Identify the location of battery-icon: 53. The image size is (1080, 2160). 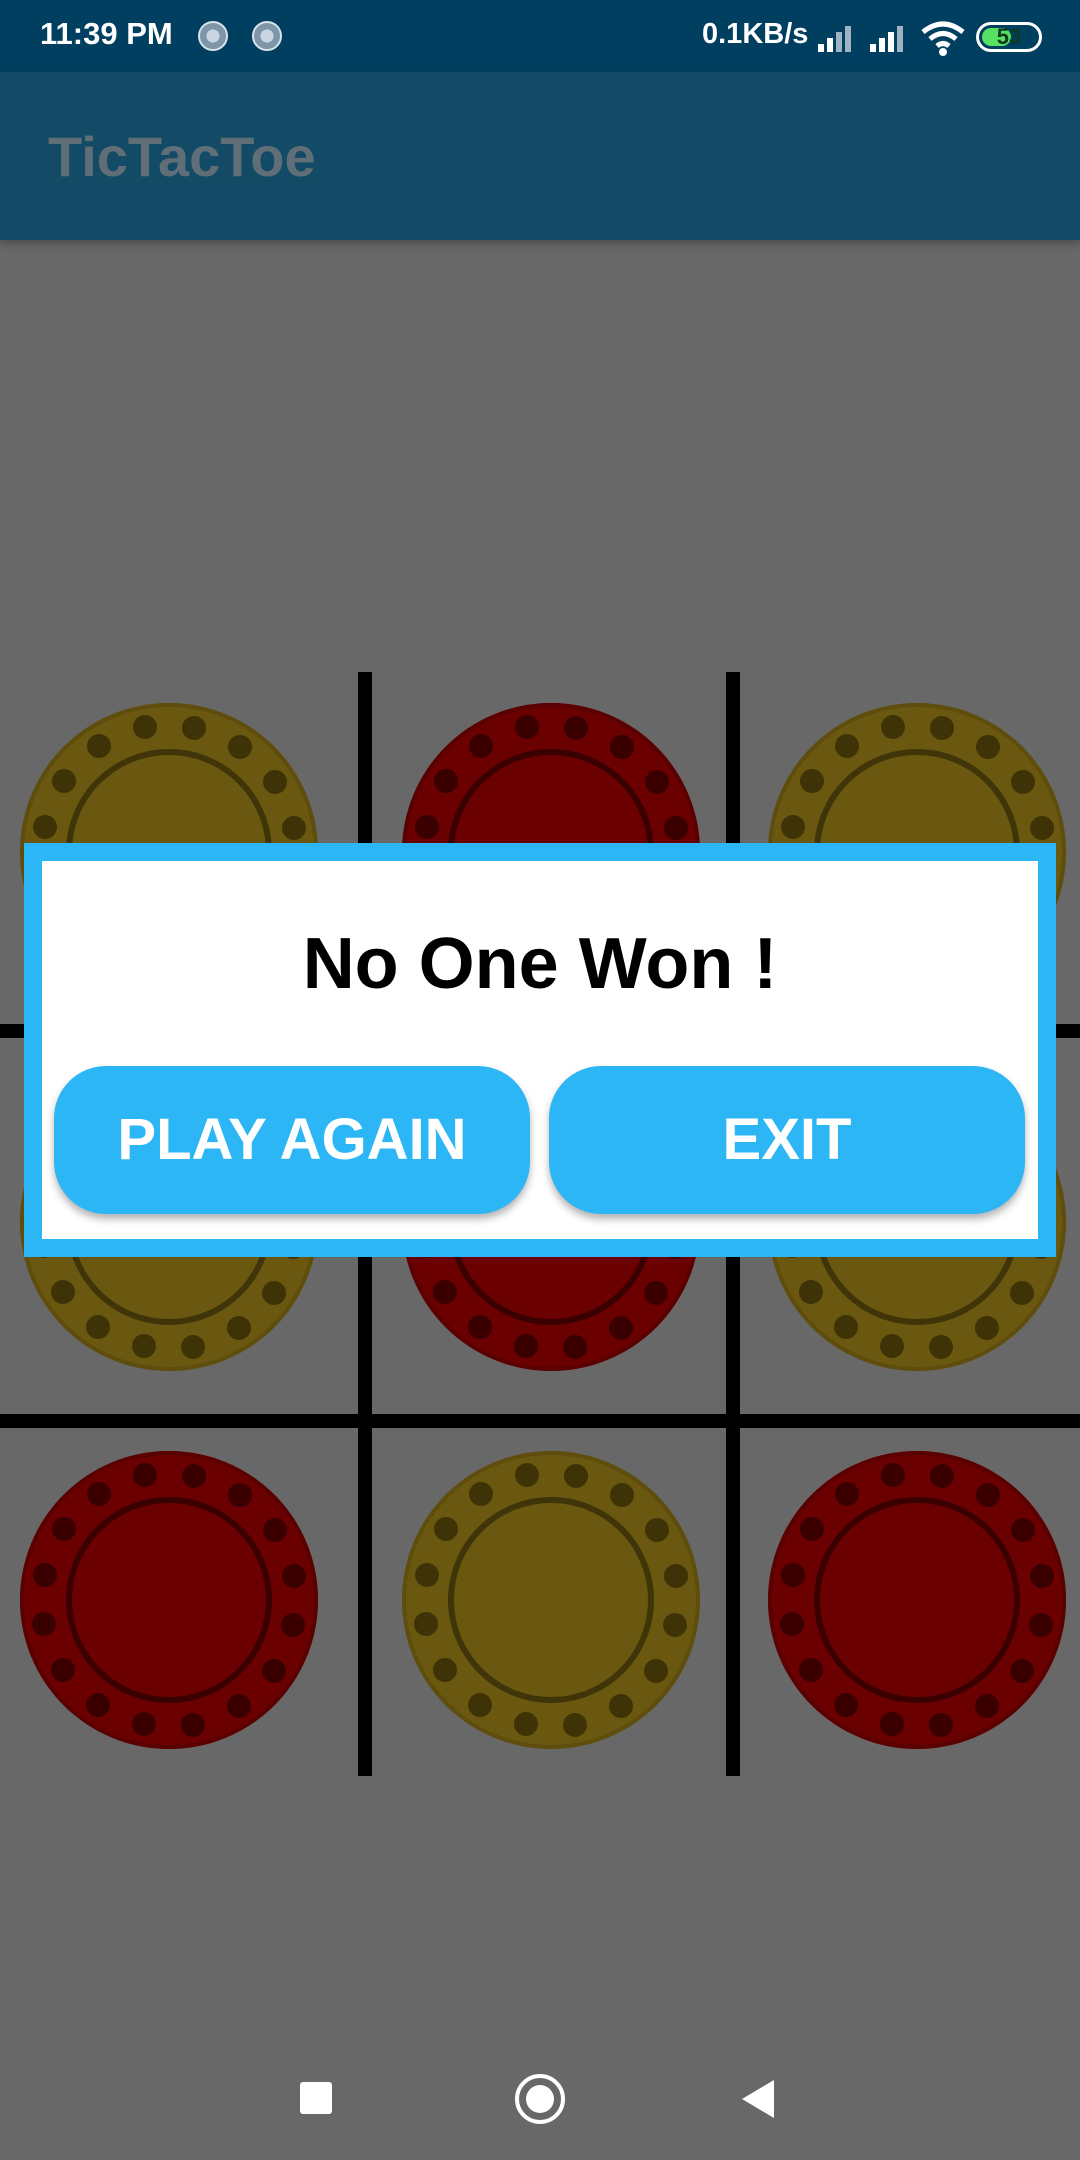
(1009, 37).